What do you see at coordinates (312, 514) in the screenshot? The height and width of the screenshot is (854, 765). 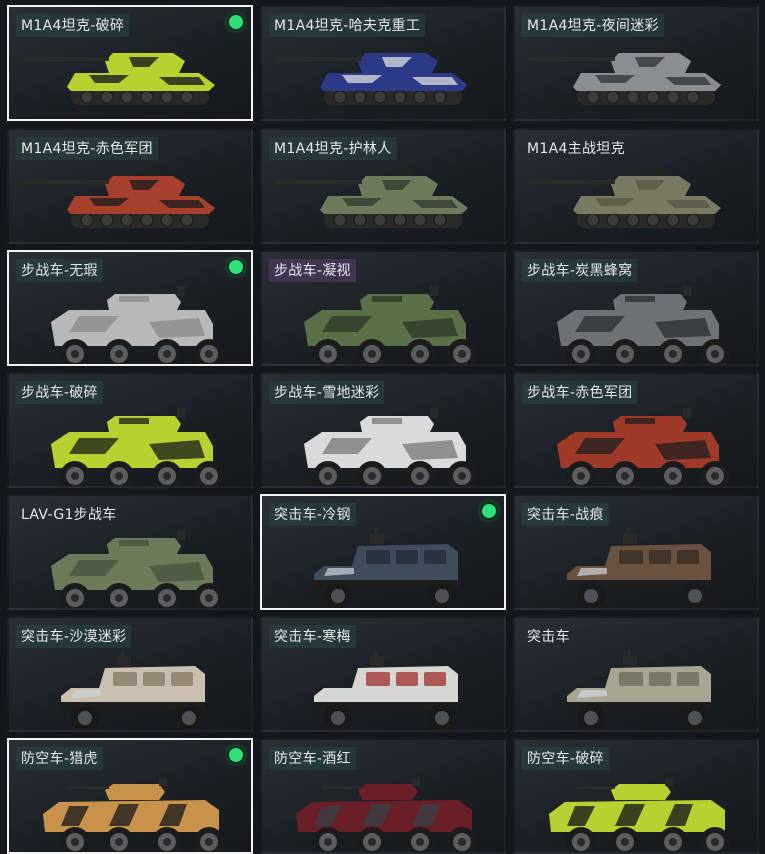 I see `vehicle-skin-name: 突击车-冷钢` at bounding box center [312, 514].